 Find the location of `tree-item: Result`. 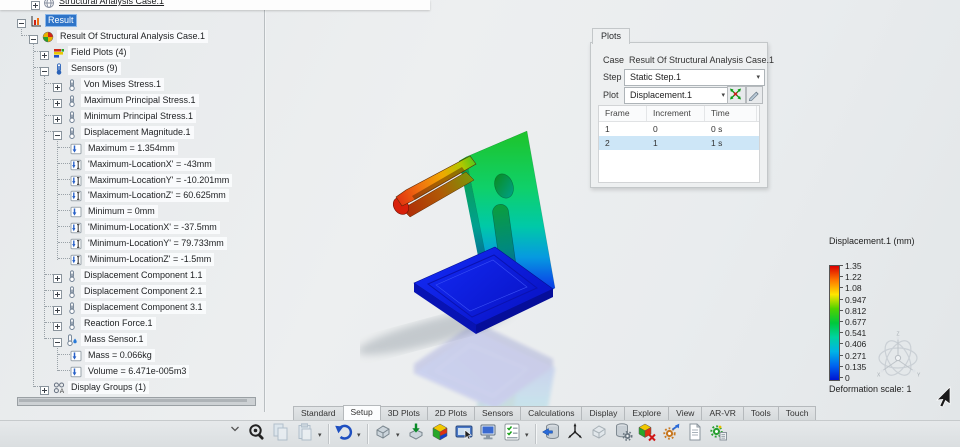

tree-item: Result is located at coordinates (140, 20).